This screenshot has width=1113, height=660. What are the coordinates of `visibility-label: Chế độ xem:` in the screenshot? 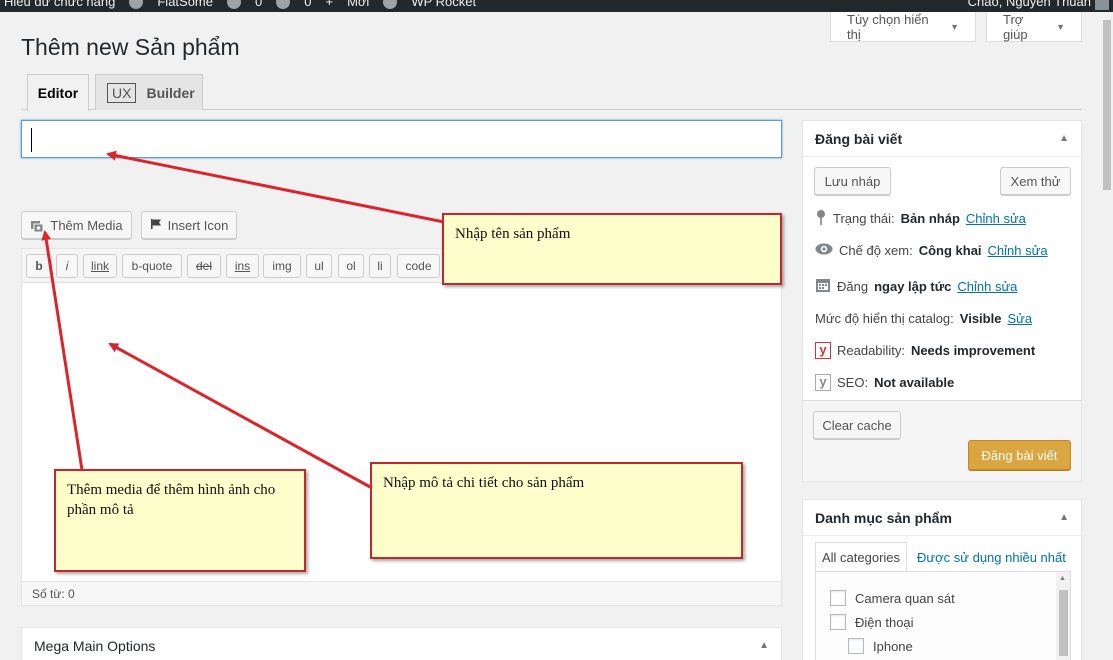 It's located at (876, 250).